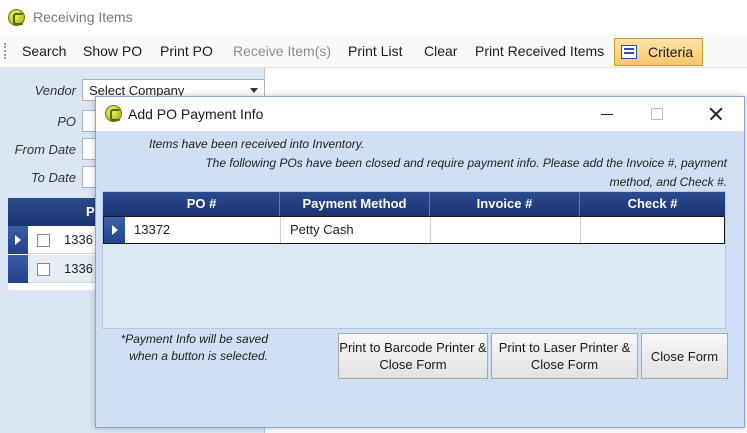 This screenshot has height=433, width=747. I want to click on table-row: 13372 Petty Cash, so click(414, 230).